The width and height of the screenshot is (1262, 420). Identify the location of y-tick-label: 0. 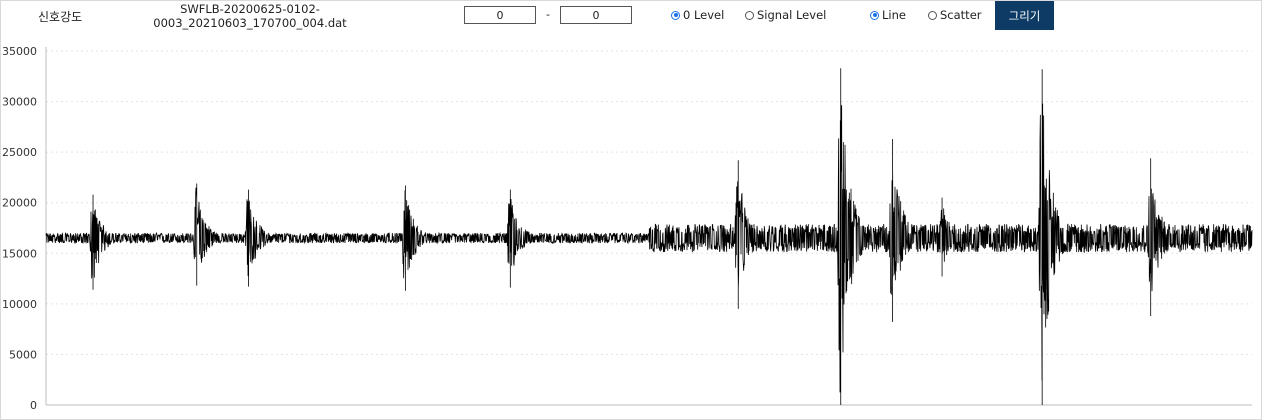
(33, 405).